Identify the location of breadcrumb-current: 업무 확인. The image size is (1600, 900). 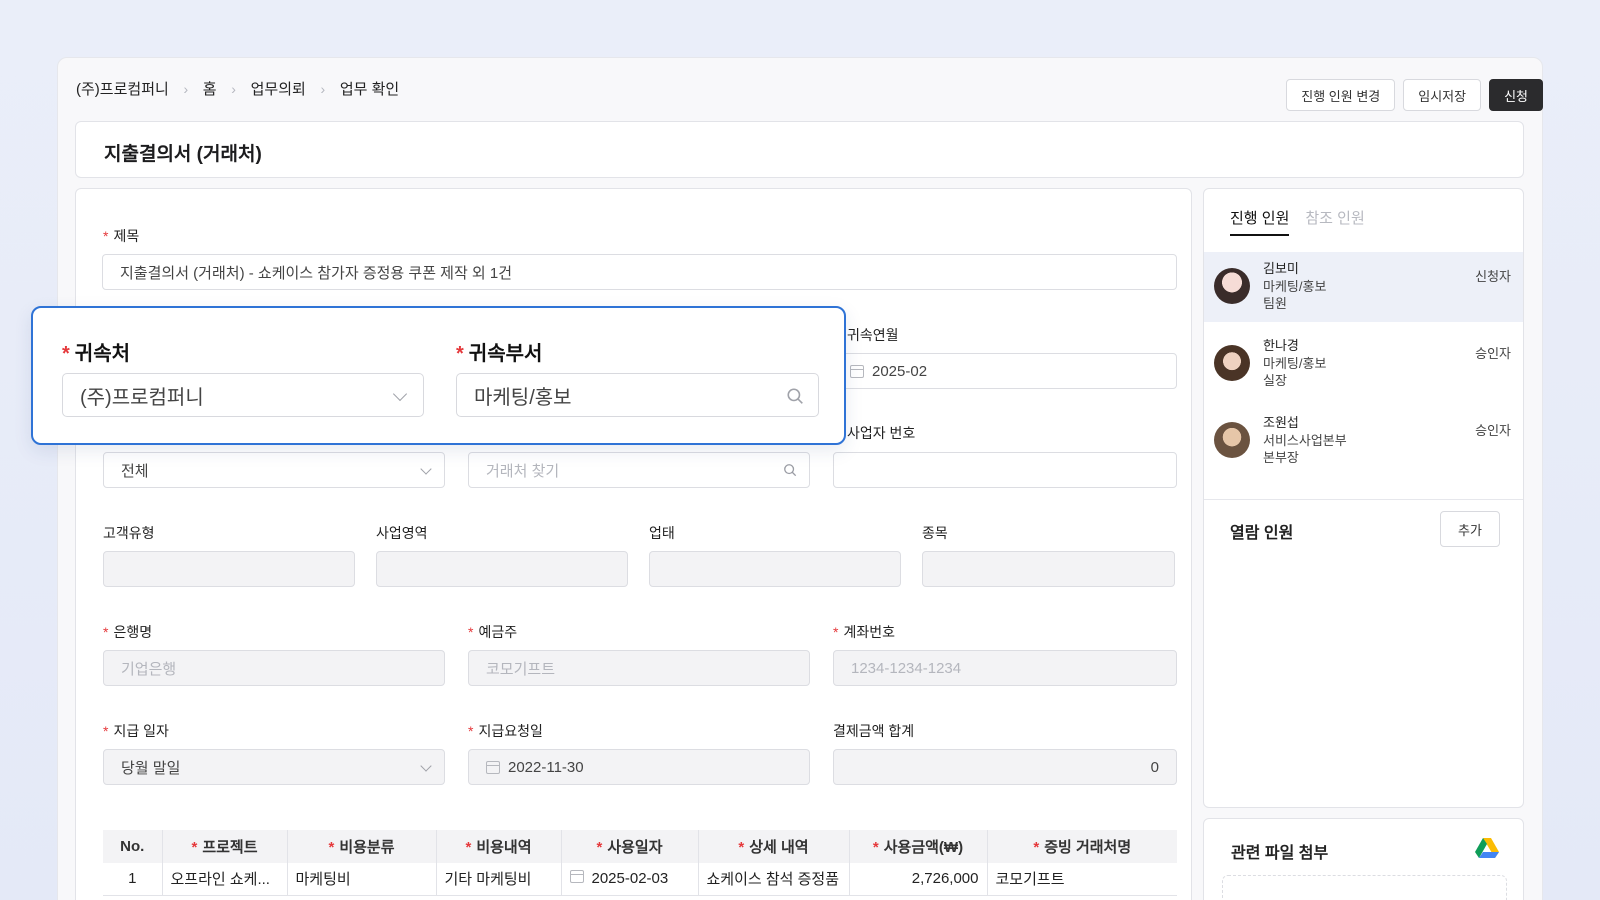
(369, 89).